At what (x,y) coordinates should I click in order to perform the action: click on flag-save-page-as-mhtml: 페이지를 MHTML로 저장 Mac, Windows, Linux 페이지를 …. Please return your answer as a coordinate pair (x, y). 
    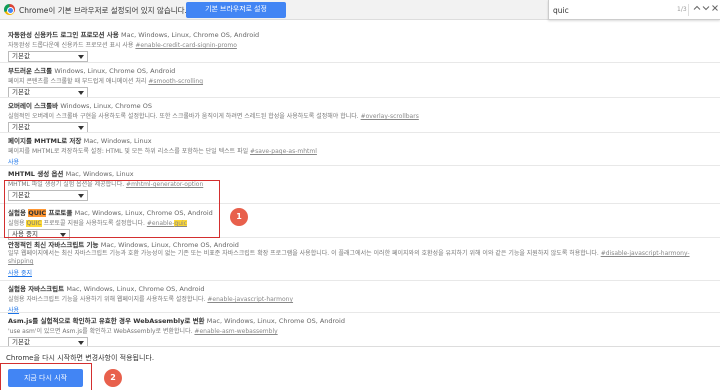
    Looking at the image, I should click on (360, 150).